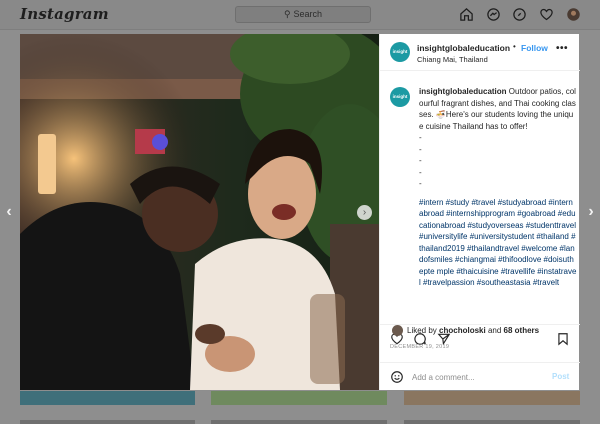 The width and height of the screenshot is (600, 424). What do you see at coordinates (64, 14) in the screenshot?
I see `instagram-logo: Instagram` at bounding box center [64, 14].